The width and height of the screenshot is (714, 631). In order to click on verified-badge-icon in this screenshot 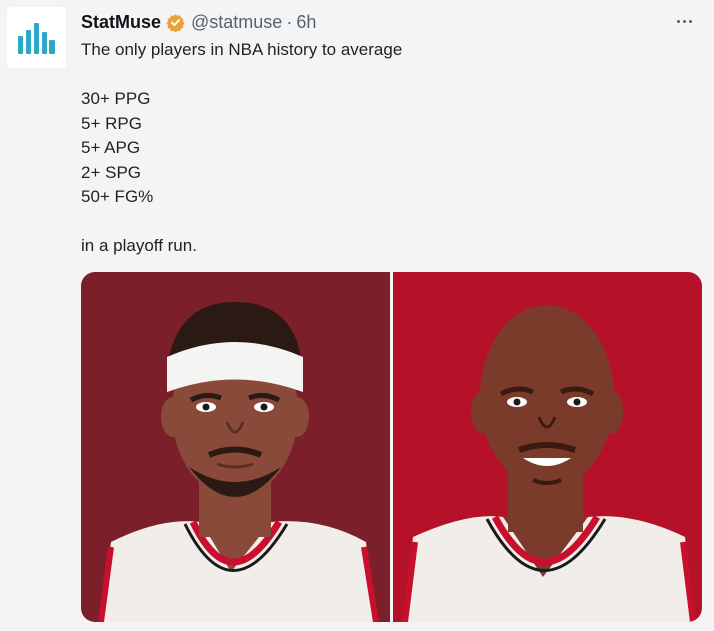, I will do `click(175, 22)`.